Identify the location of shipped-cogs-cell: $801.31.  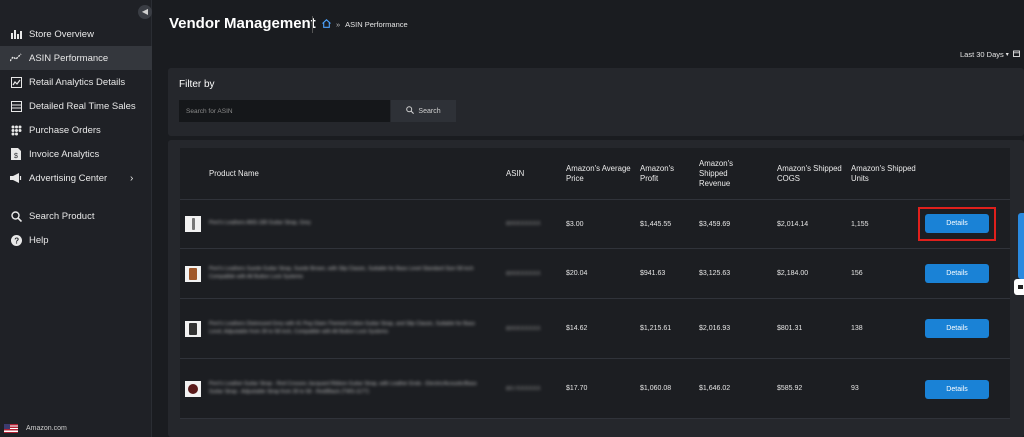
(790, 328).